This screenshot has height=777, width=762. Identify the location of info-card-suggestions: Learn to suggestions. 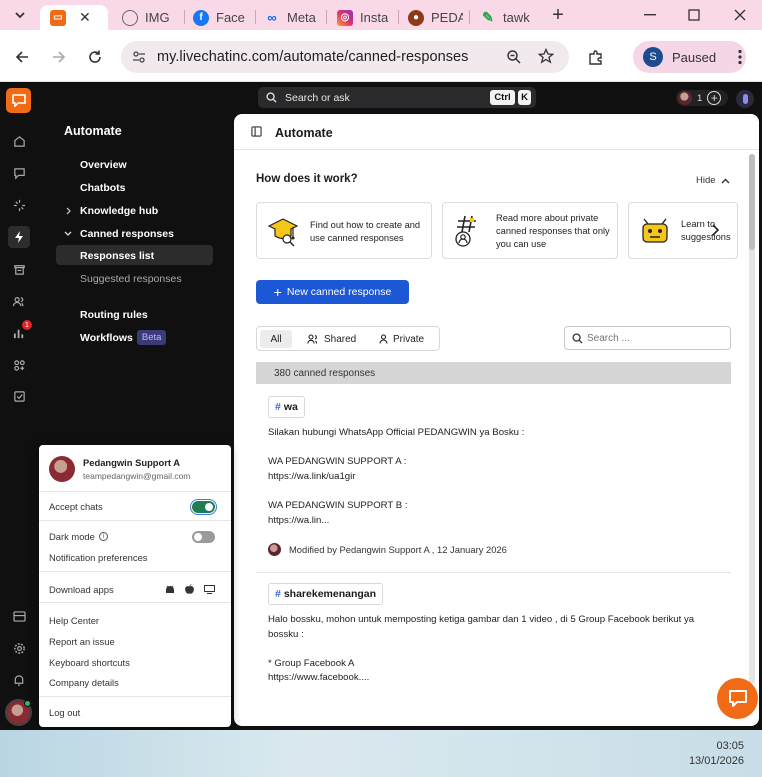
(683, 230).